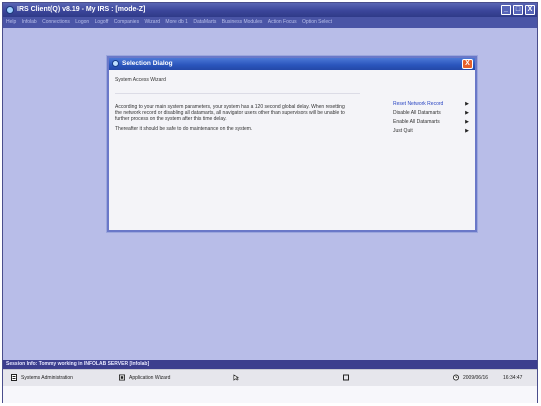 The image size is (541, 406). What do you see at coordinates (530, 10) in the screenshot?
I see `close-window-button: X` at bounding box center [530, 10].